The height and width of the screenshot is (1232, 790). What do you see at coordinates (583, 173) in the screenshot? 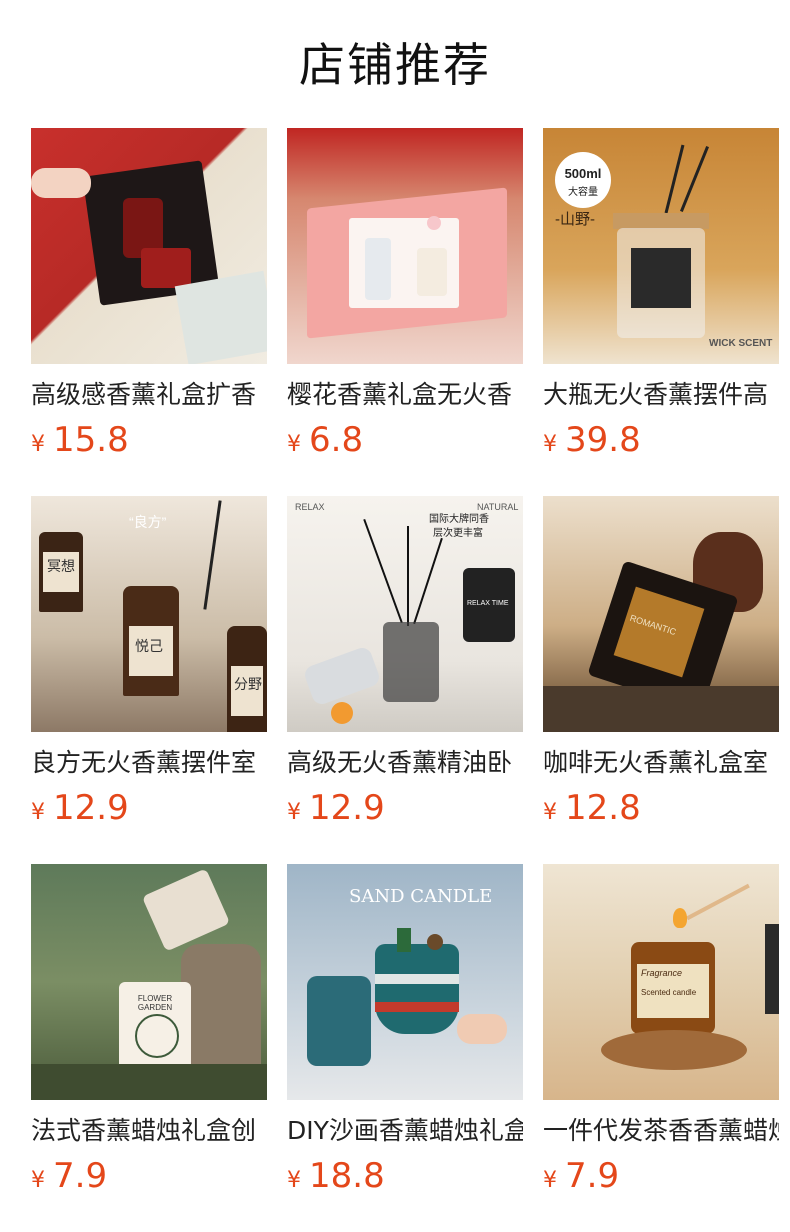
I see `badge-size: 500ml` at bounding box center [583, 173].